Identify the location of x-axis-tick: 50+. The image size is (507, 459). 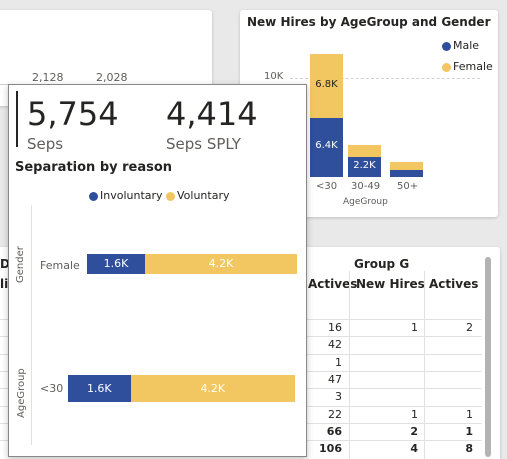
(408, 186).